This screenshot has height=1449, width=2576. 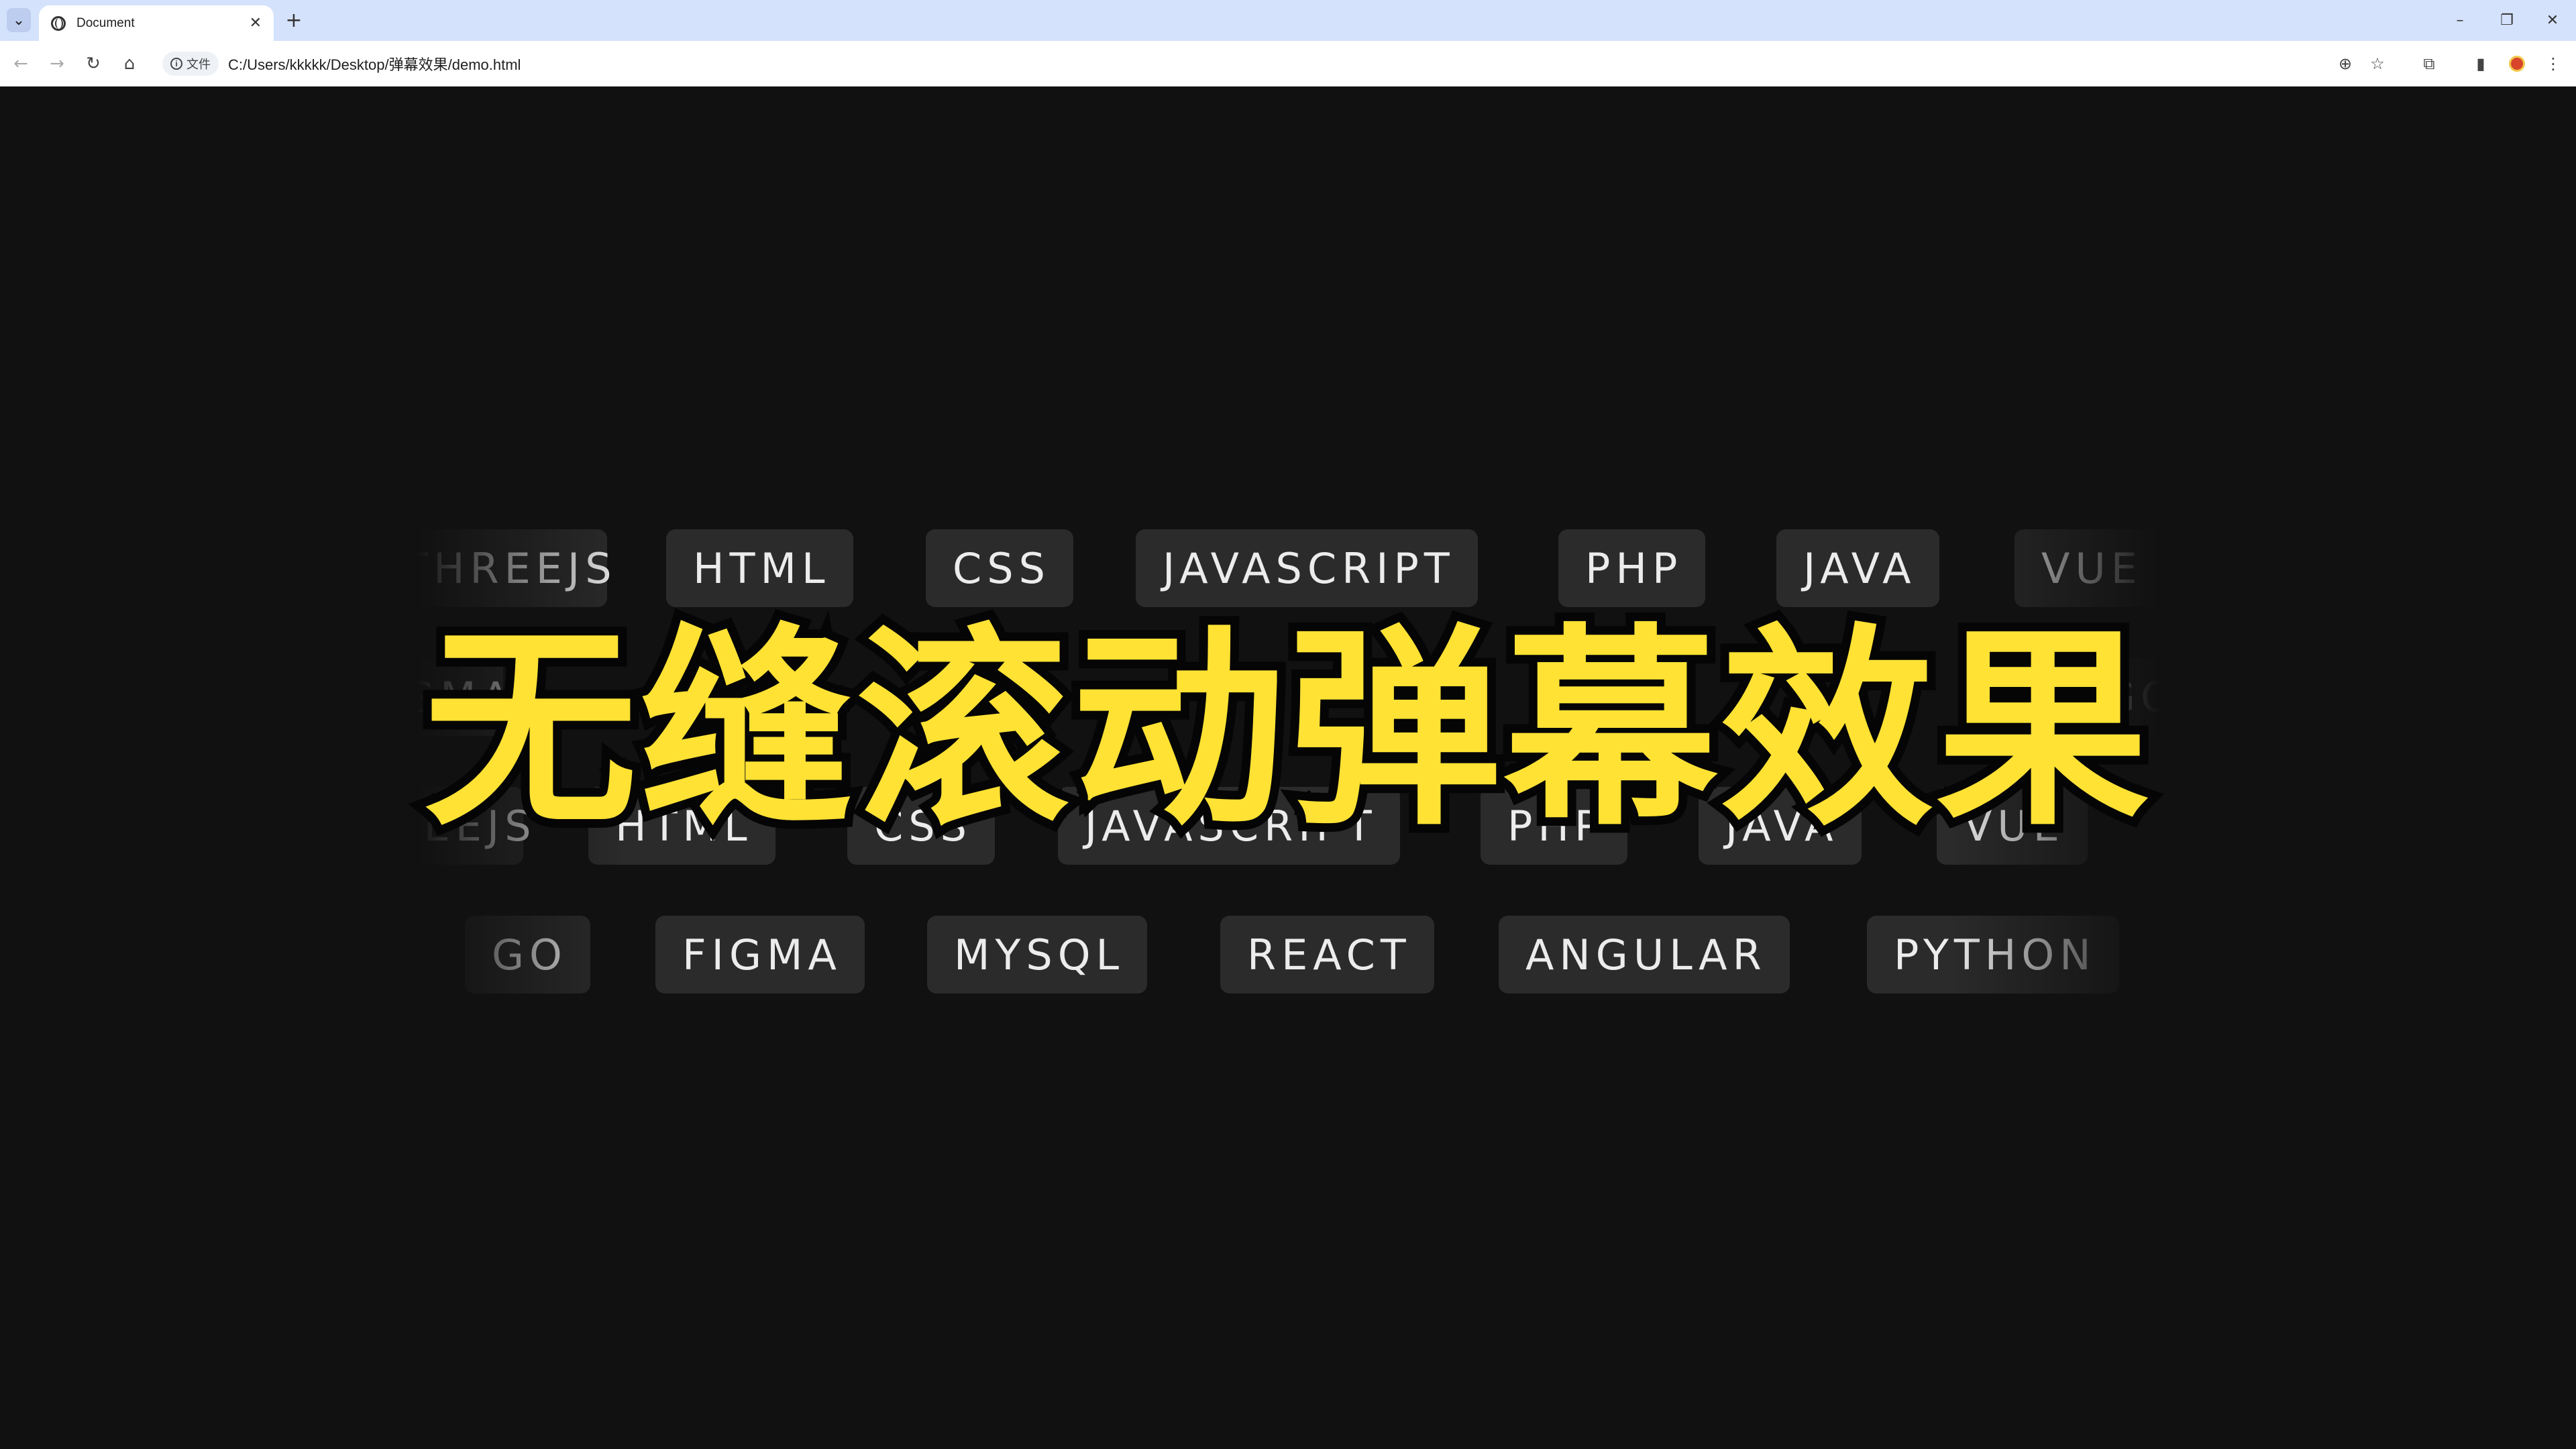 What do you see at coordinates (57, 64) in the screenshot?
I see `forward-icon: →` at bounding box center [57, 64].